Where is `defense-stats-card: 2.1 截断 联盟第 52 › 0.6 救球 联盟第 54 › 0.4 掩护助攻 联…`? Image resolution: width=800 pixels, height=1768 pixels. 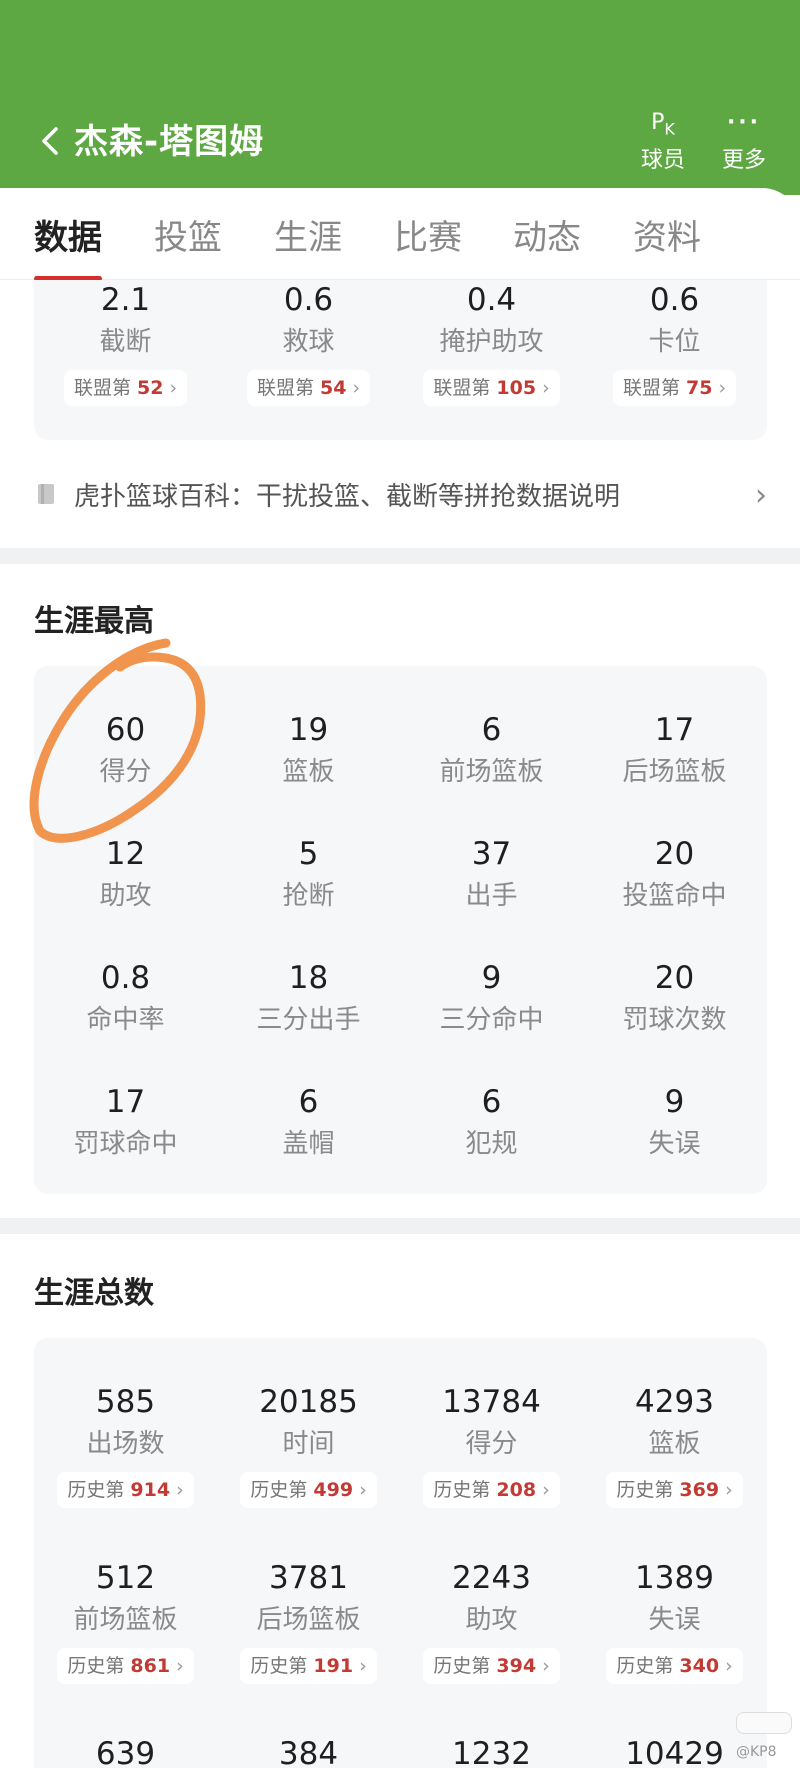
defense-stats-card: 2.1 截断 联盟第 52 › 0.6 救球 联盟第 54 › 0.4 掩护助攻 联… is located at coordinates (400, 360).